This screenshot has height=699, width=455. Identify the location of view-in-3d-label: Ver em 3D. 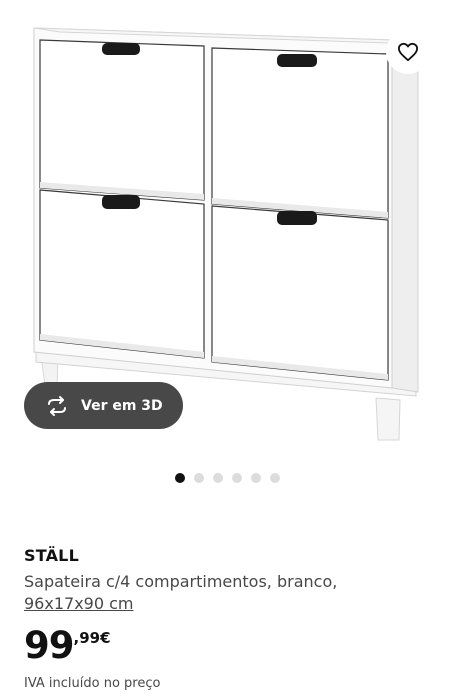
(122, 405).